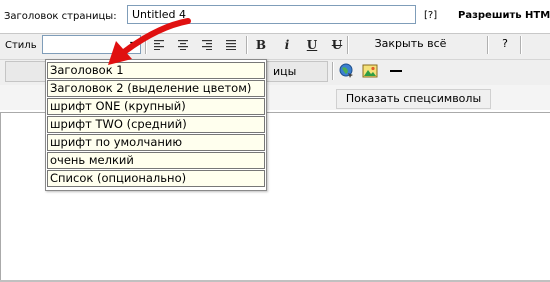 This screenshot has height=282, width=550. I want to click on style-option: шрифт по умолчанию, so click(156, 142).